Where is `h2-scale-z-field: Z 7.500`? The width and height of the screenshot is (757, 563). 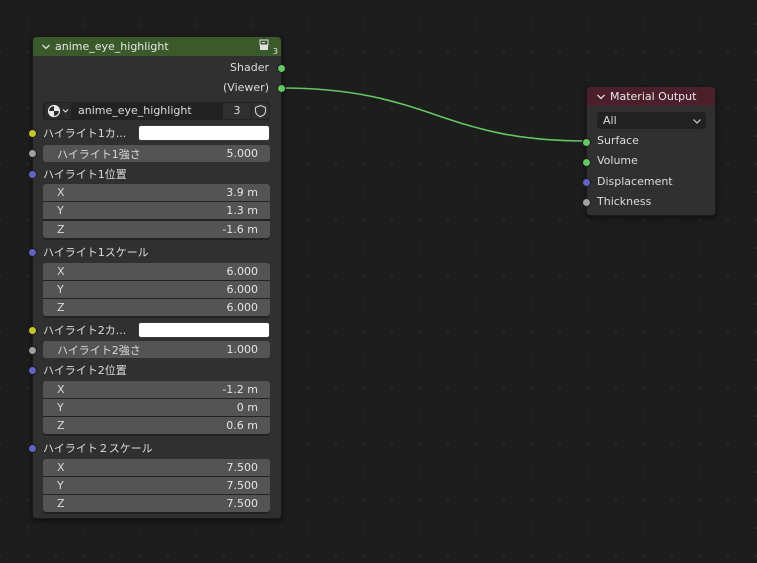 h2-scale-z-field: Z 7.500 is located at coordinates (156, 503).